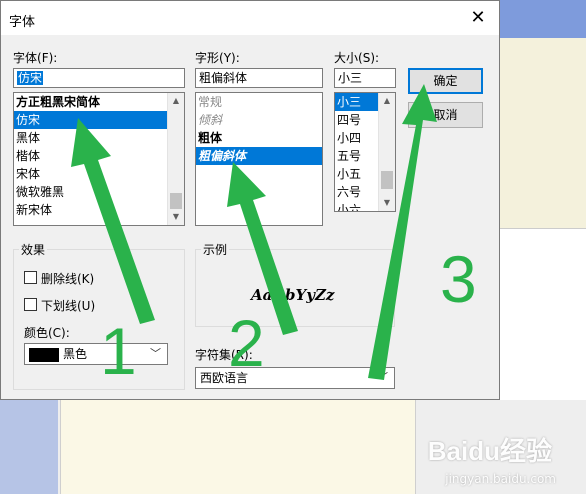 This screenshot has width=586, height=494. What do you see at coordinates (445, 115) in the screenshot?
I see `cancel-button: 取消` at bounding box center [445, 115].